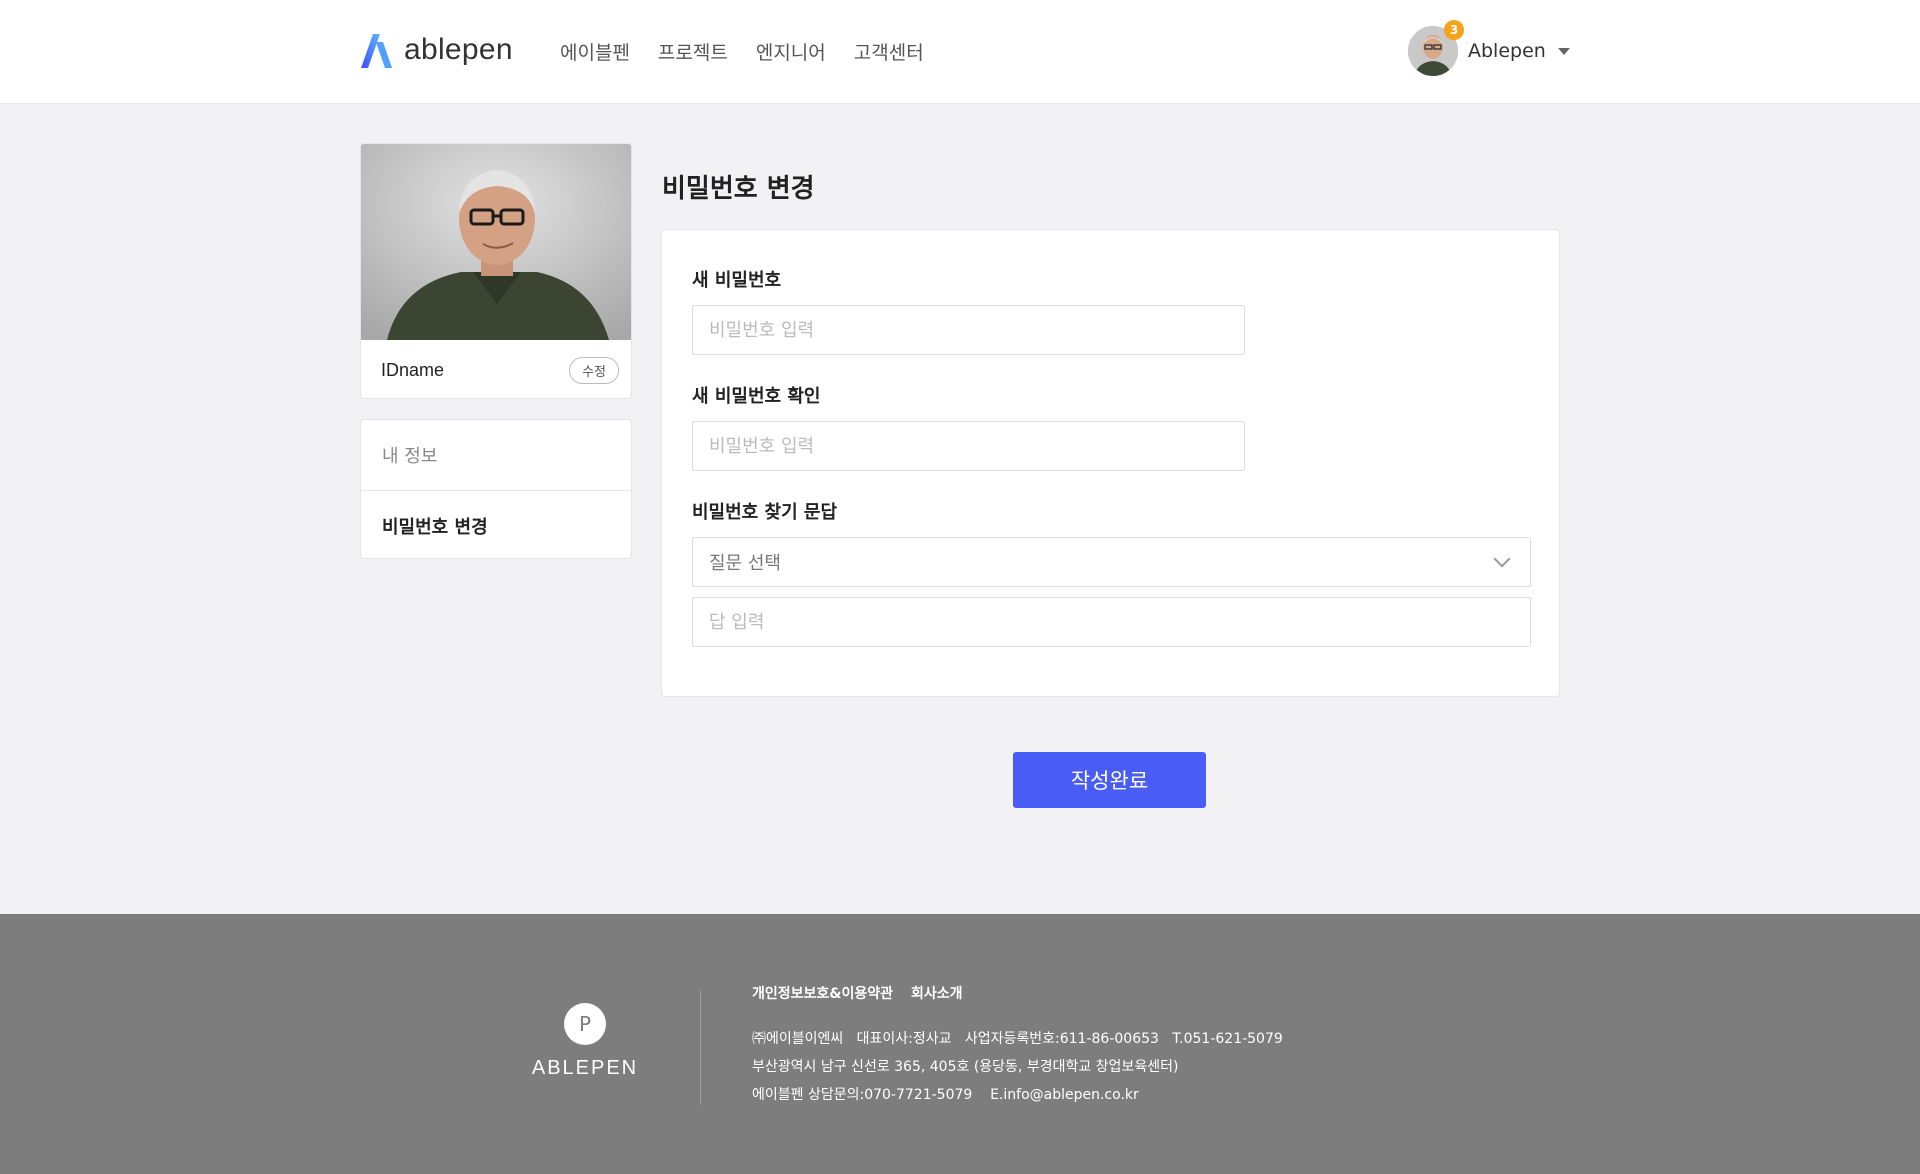 This screenshot has height=1174, width=1920. Describe the element at coordinates (585, 1024) in the screenshot. I see `footer-logo-icon: P` at that location.